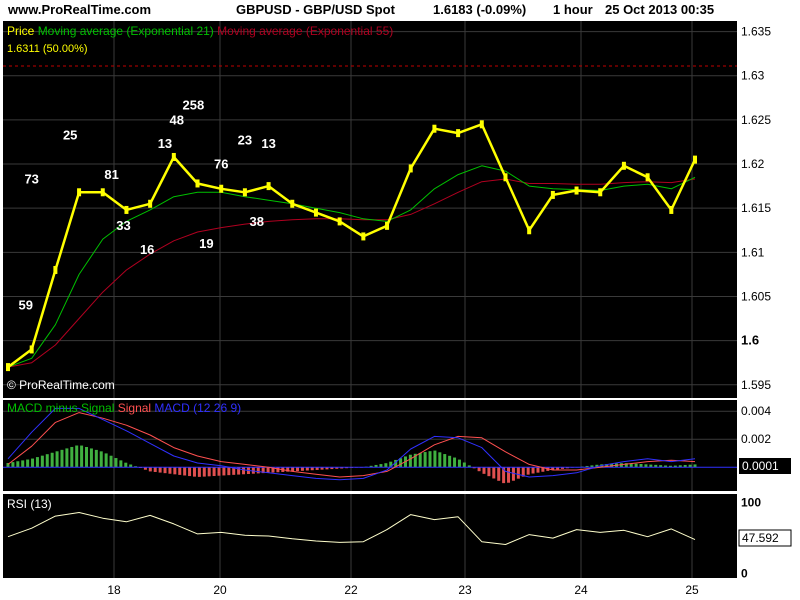 This screenshot has width=800, height=600. Describe the element at coordinates (245, 140) in the screenshot. I see `swing-label: 23` at that location.